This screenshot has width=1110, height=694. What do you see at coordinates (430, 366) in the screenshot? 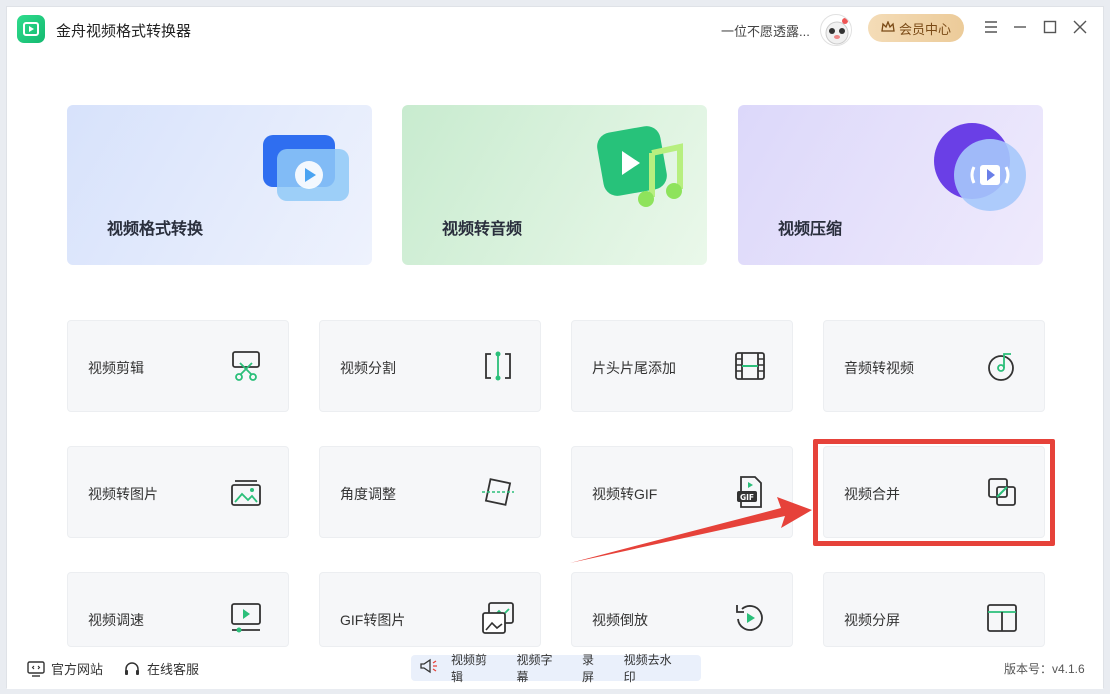
I see `tool-video-split: 视频分割` at bounding box center [430, 366].